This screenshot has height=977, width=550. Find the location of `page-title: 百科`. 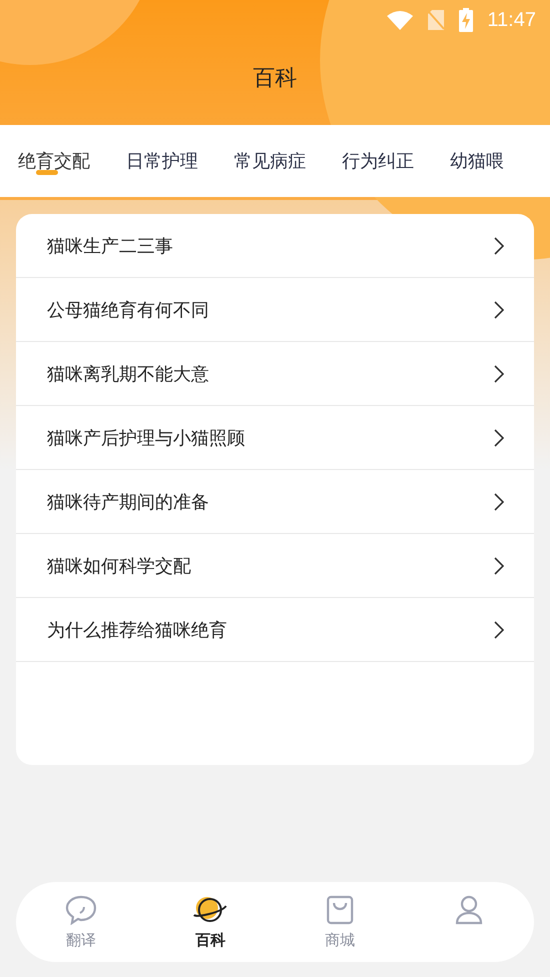

page-title: 百科 is located at coordinates (275, 78).